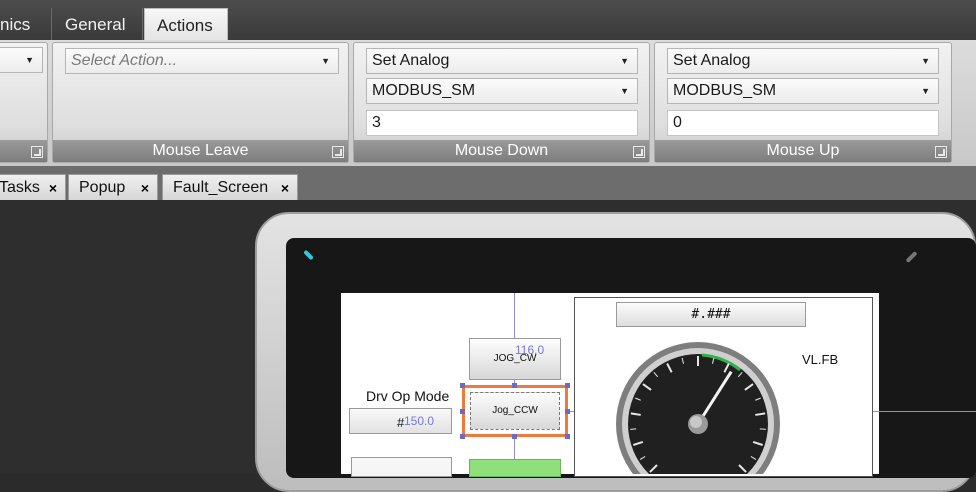 This screenshot has height=492, width=976. Describe the element at coordinates (400, 421) in the screenshot. I see `drv-op-mode-display: #` at that location.